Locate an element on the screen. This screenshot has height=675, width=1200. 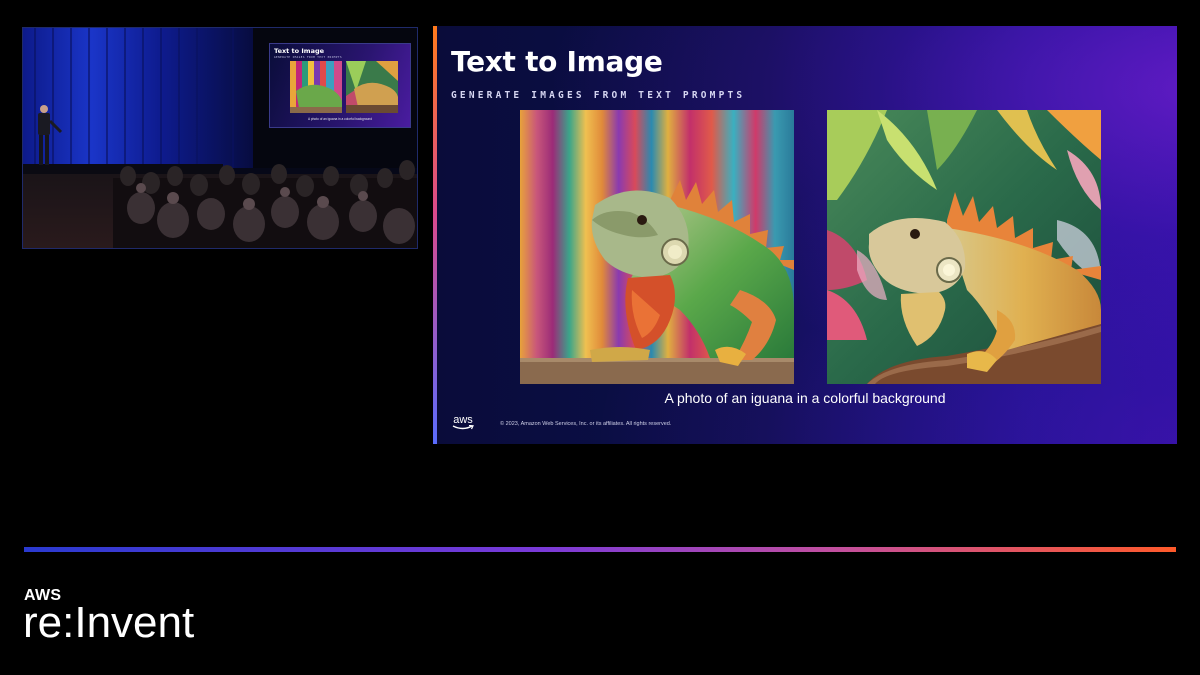
brand-reinvent-text: re:Invent is located at coordinates (109, 622).